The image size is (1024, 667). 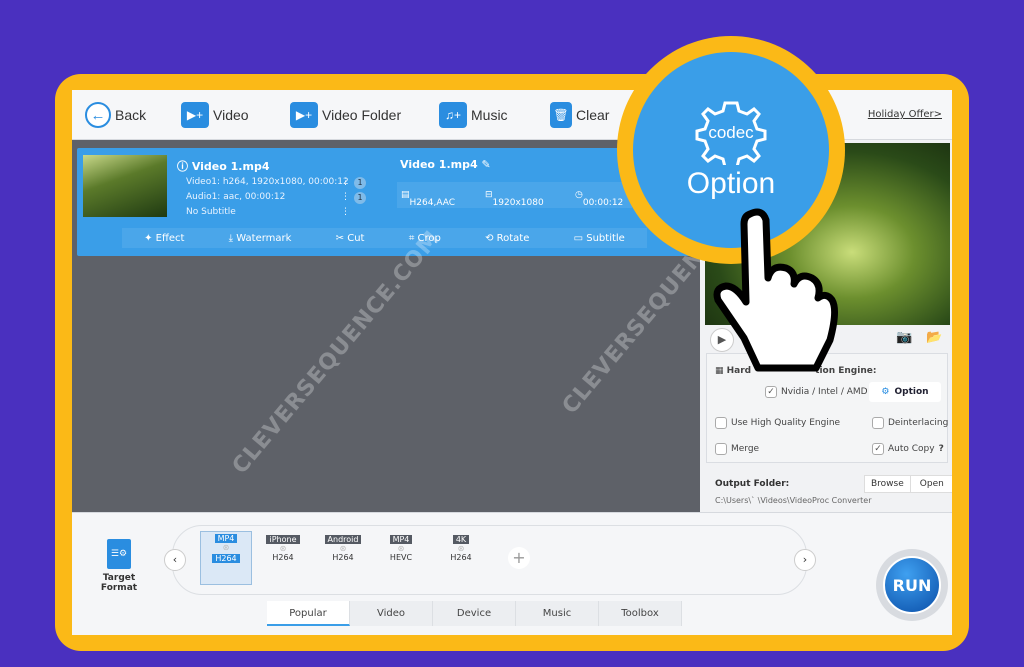 What do you see at coordinates (905, 114) in the screenshot?
I see `holiday-offer-link: Holiday Offer>` at bounding box center [905, 114].